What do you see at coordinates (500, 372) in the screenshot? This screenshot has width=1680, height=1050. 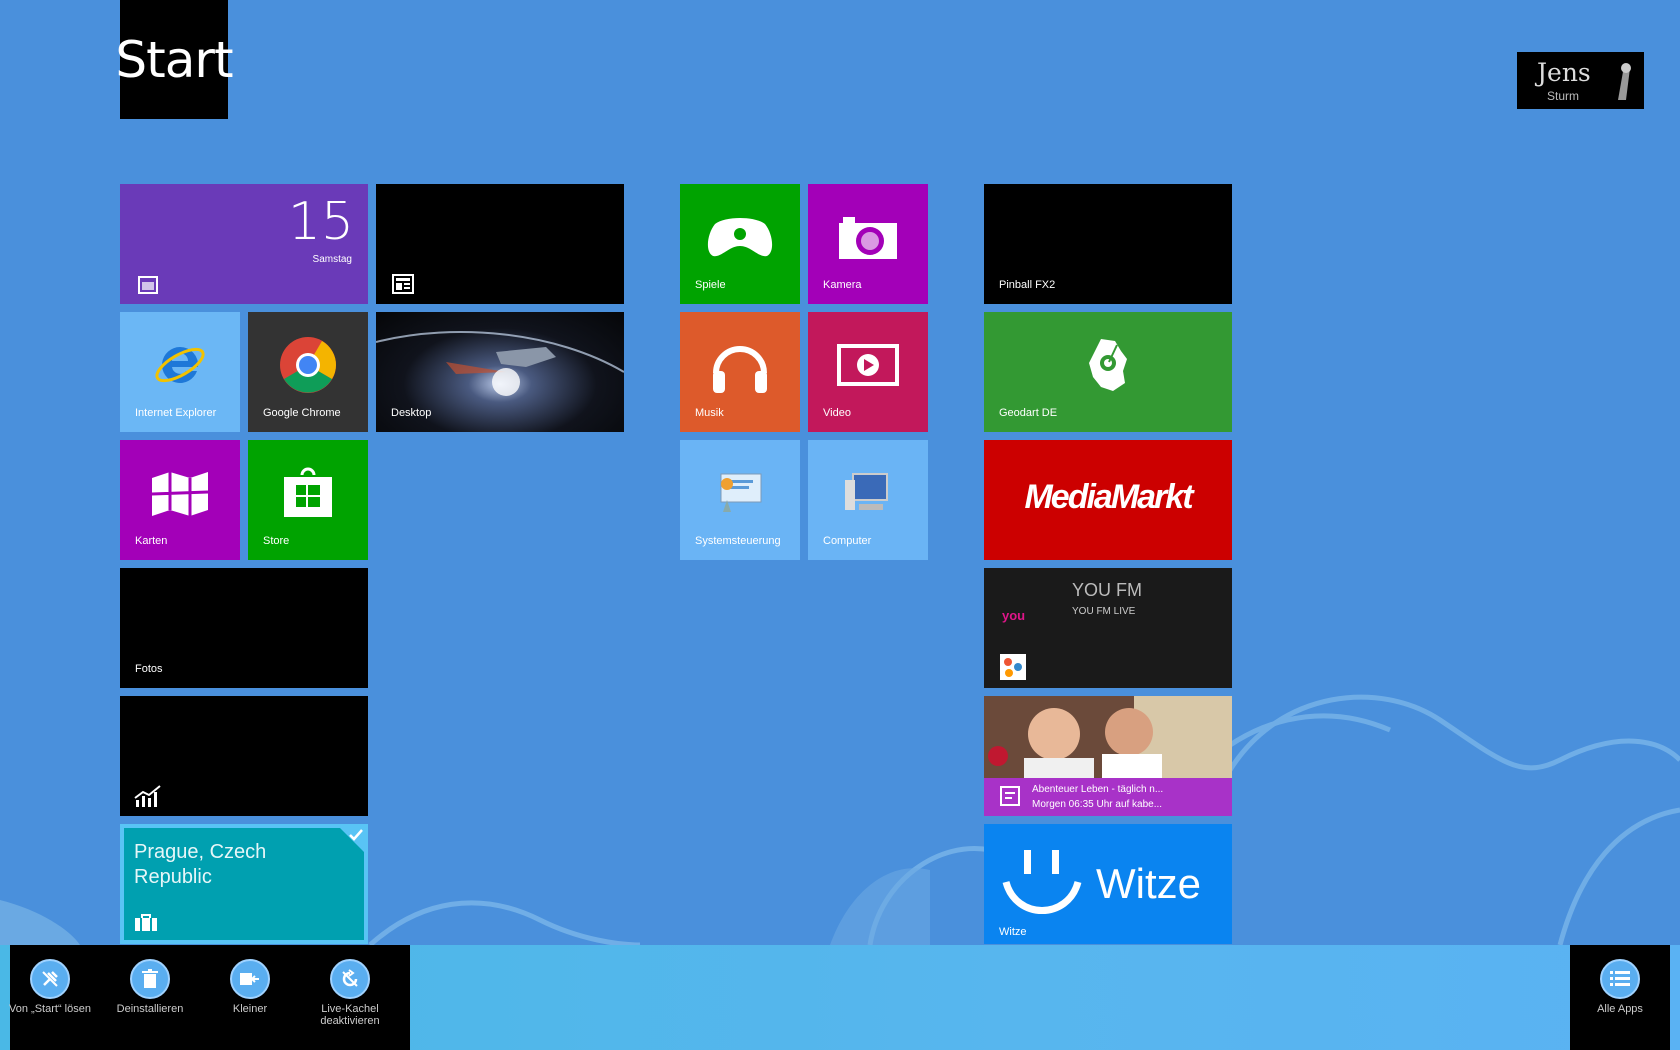 I see `tile-desktop: Desktop` at bounding box center [500, 372].